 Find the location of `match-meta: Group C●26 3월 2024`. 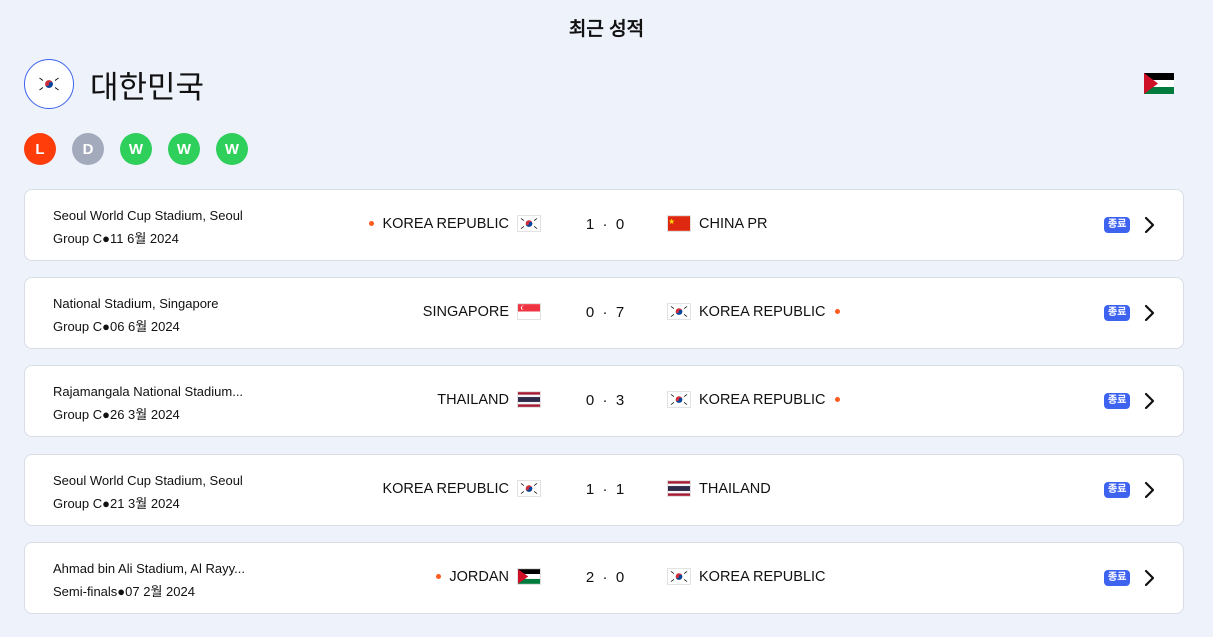

match-meta: Group C●26 3월 2024 is located at coordinates (116, 414).